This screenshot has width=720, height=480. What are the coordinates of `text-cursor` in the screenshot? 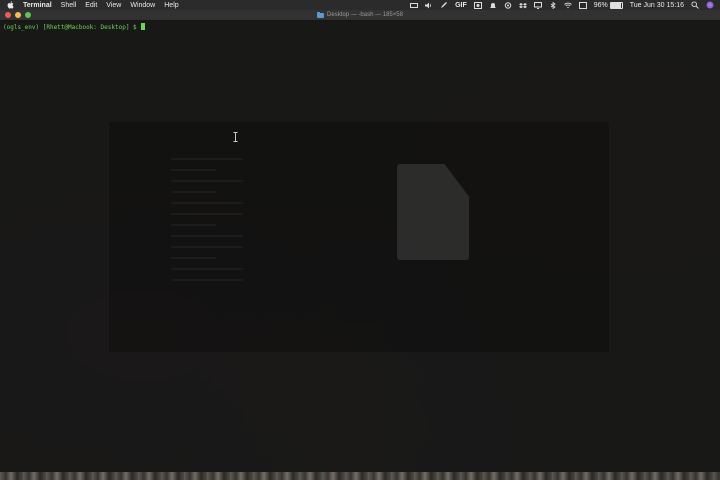 It's located at (143, 26).